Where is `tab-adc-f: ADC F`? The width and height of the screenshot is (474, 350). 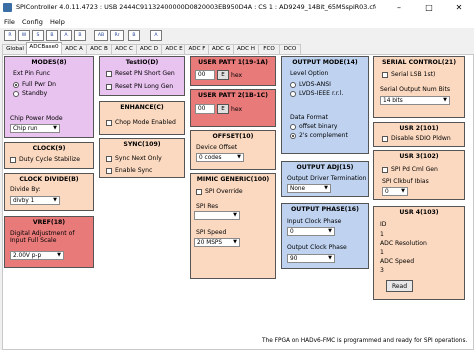
tab-adc-f: ADC F is located at coordinates (197, 49).